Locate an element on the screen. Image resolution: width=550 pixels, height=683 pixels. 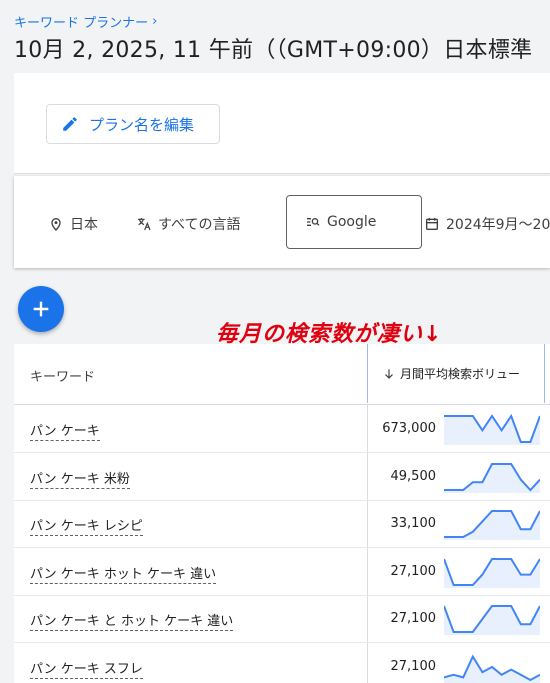
table-row: パン ケーキ 673,000 is located at coordinates (282, 429).